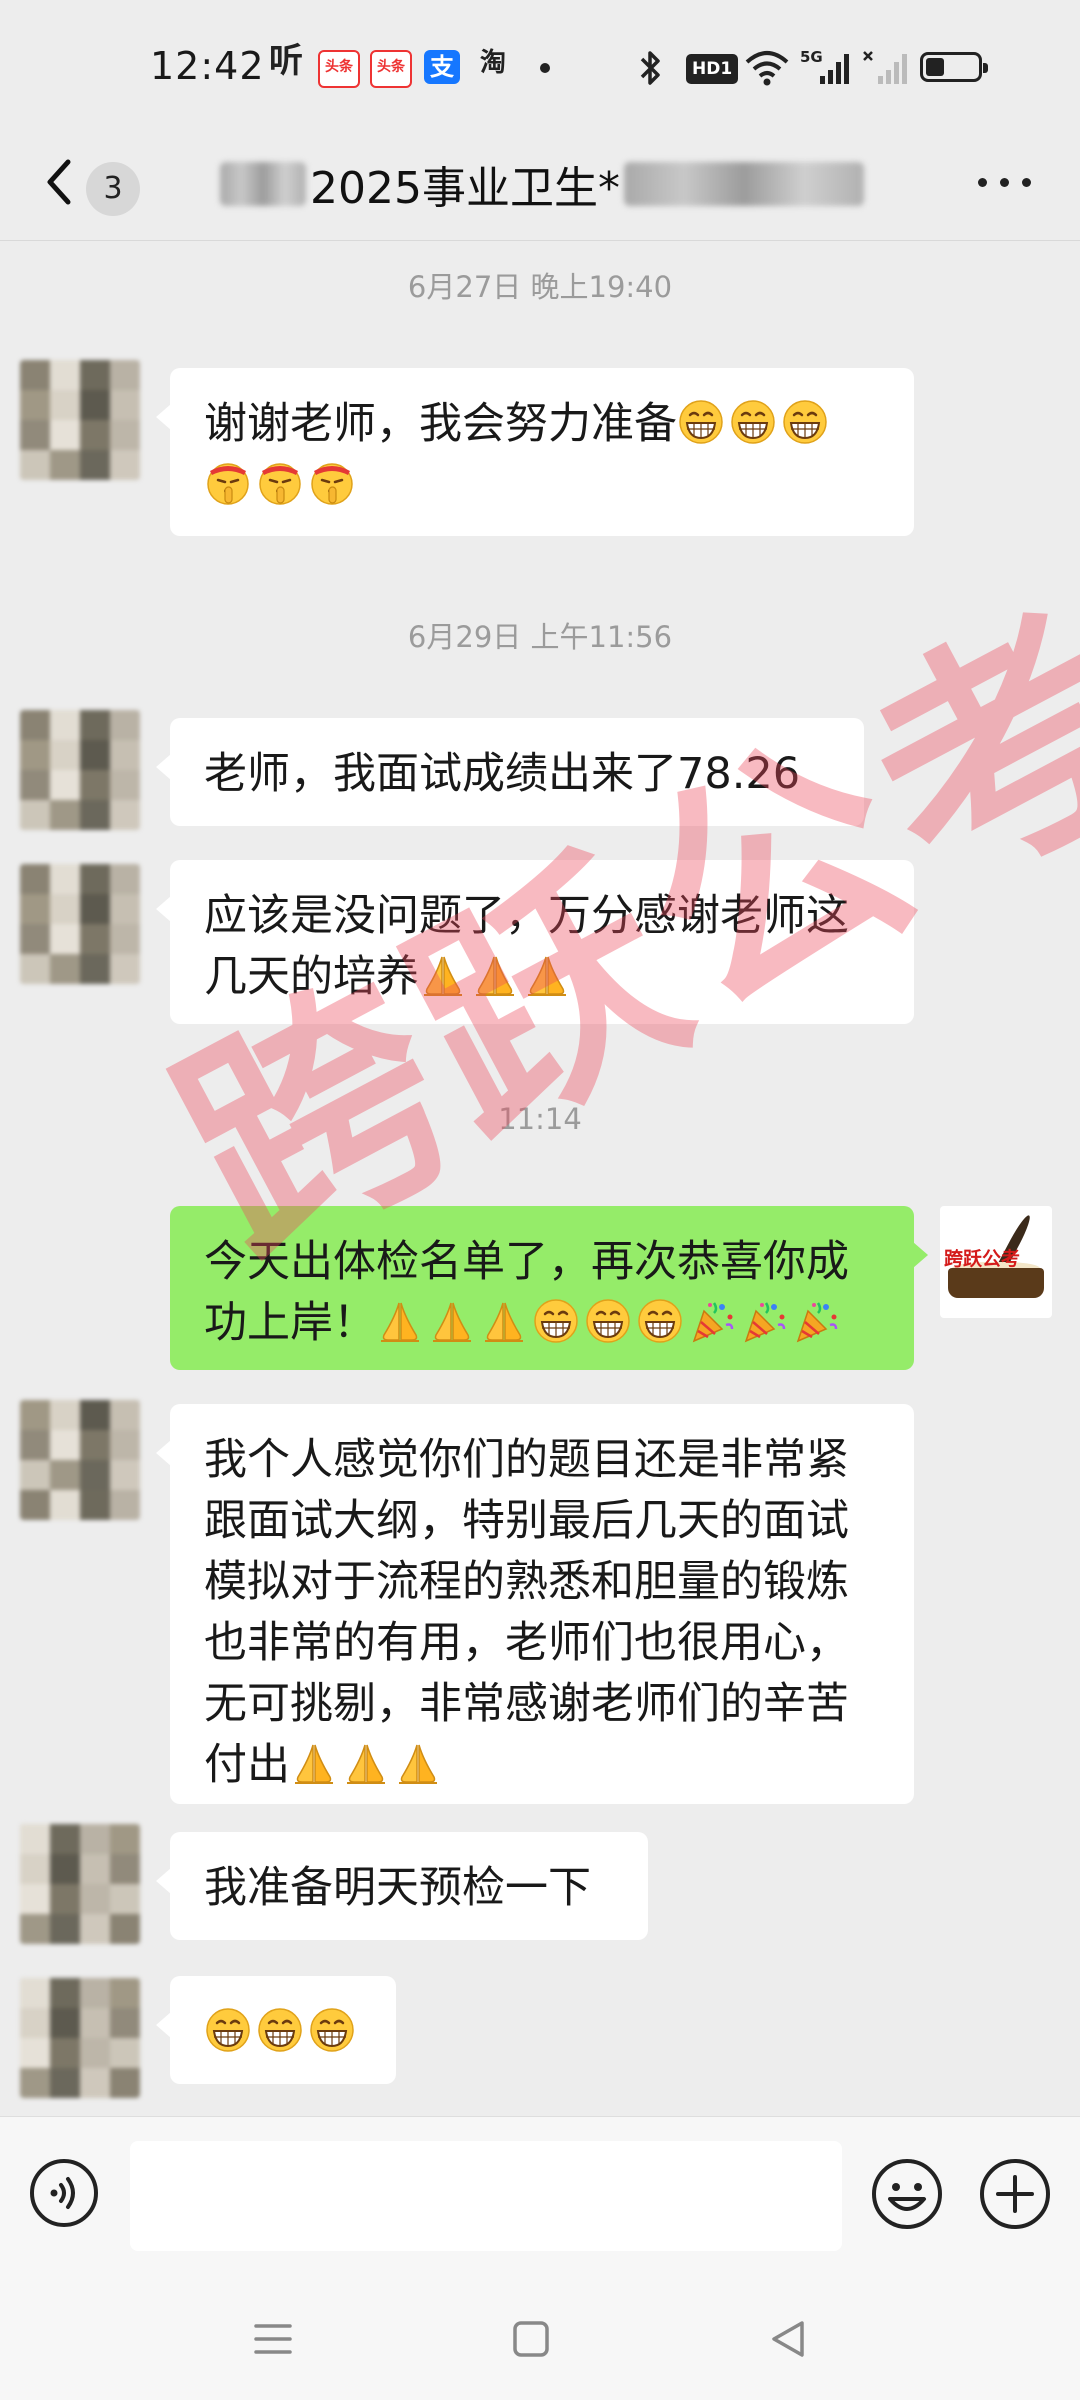  Describe the element at coordinates (531, 2339) in the screenshot. I see `home-square-icon` at that location.